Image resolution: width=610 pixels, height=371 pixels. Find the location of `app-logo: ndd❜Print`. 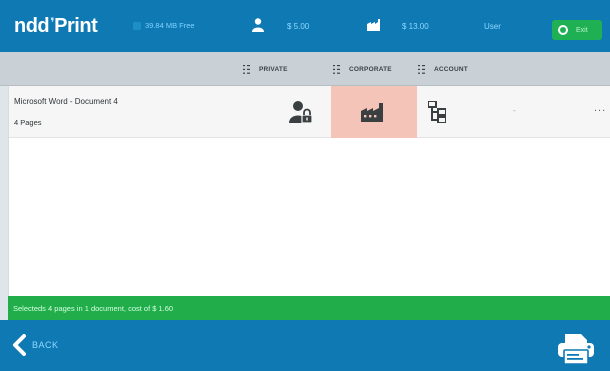

app-logo: ndd❜Print is located at coordinates (56, 26).